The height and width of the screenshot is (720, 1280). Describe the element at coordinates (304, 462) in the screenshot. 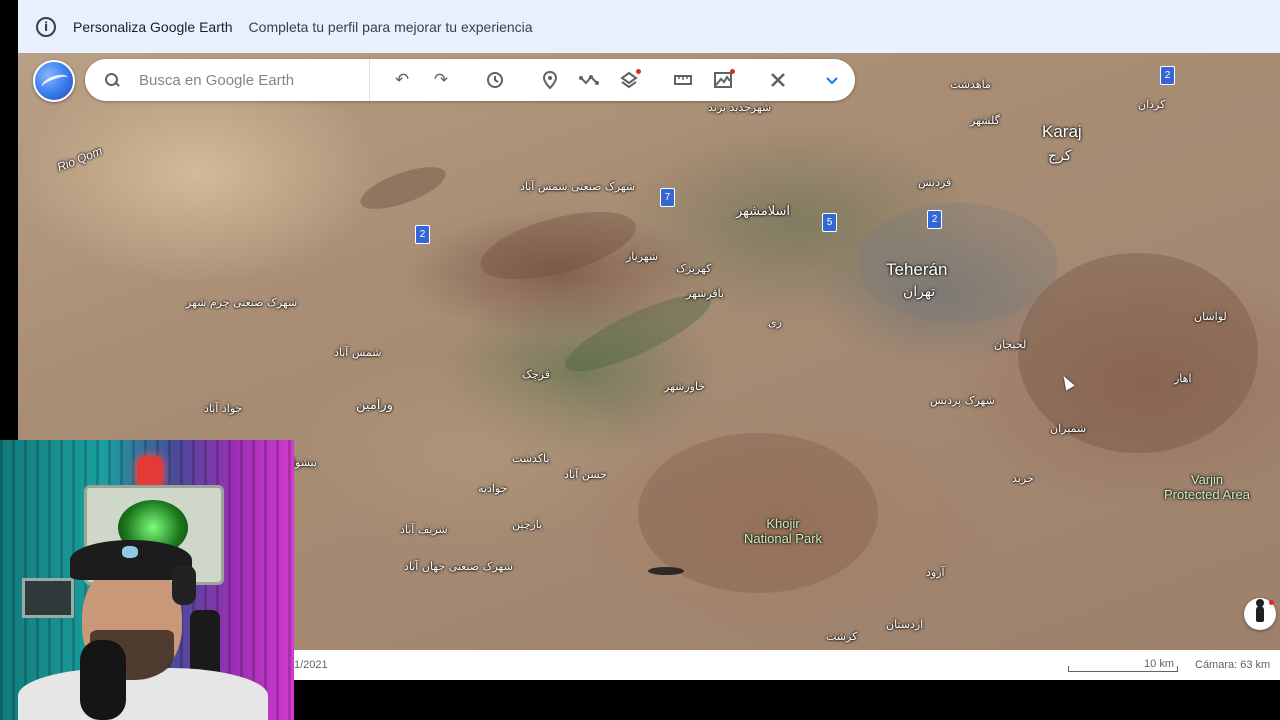

I see `map-label-pishva: پیشوا` at that location.